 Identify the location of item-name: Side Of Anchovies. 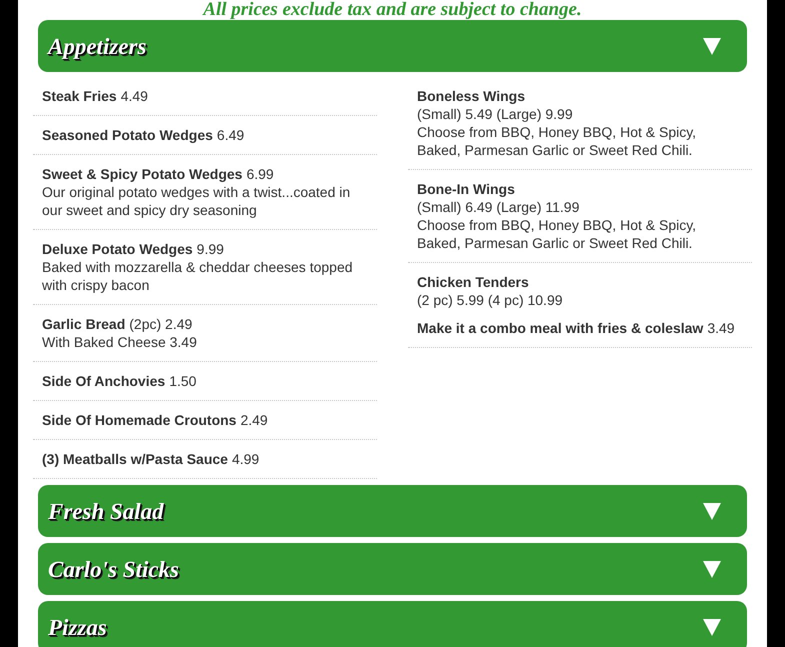
(104, 381).